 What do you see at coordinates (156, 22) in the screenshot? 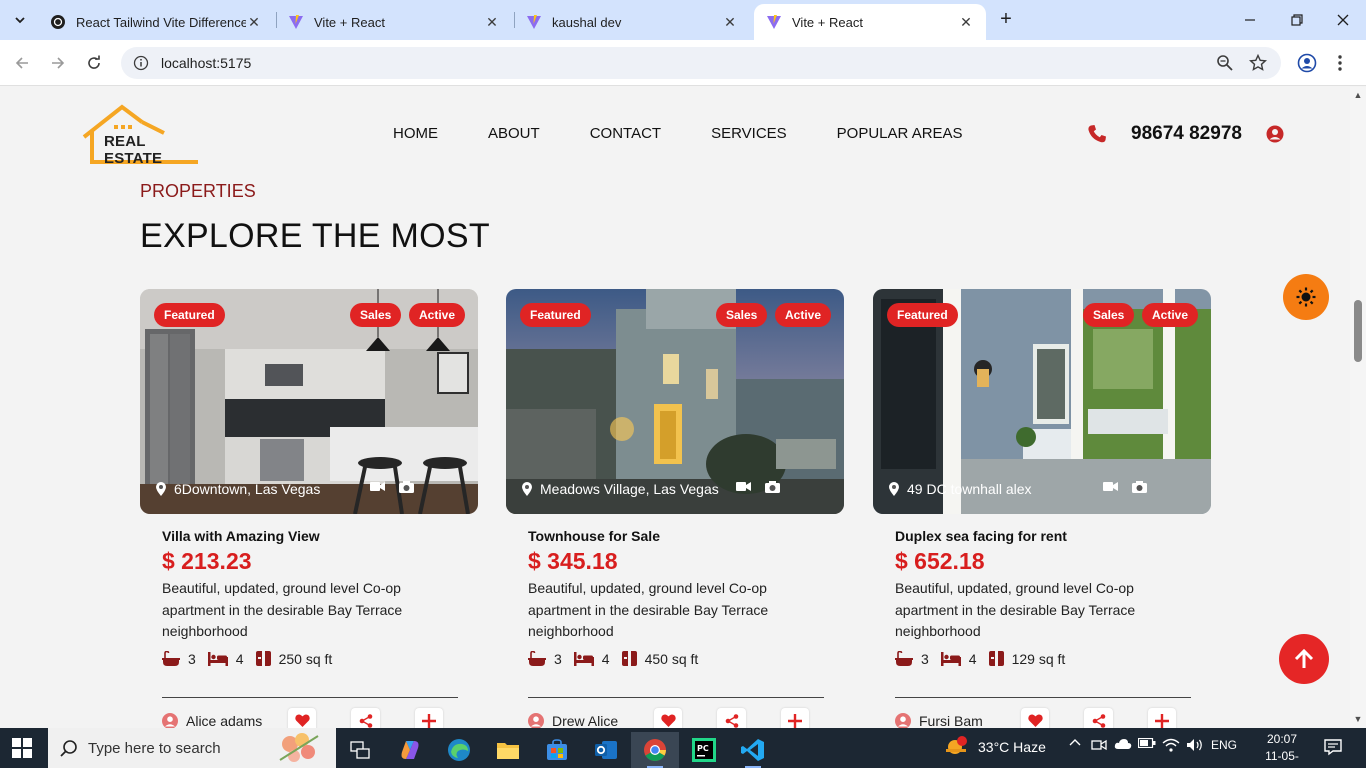
I see `tab-react-tailwind: React Tailwind Vite Differences ✕` at bounding box center [156, 22].